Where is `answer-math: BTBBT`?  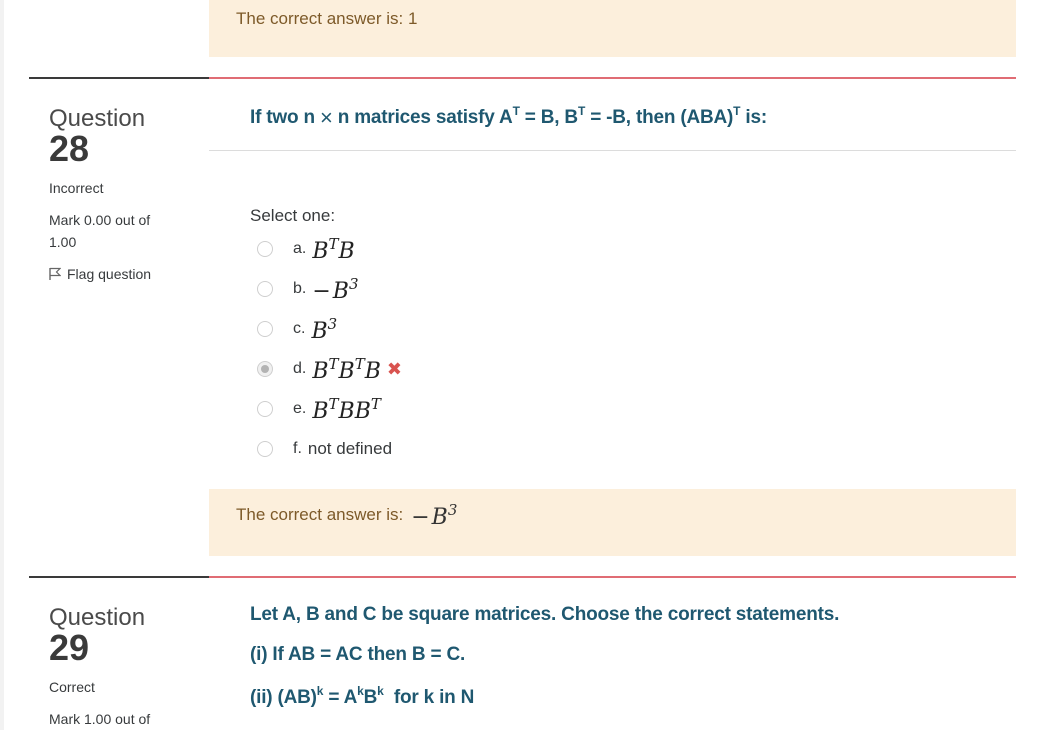
answer-math: BTBBT is located at coordinates (346, 409).